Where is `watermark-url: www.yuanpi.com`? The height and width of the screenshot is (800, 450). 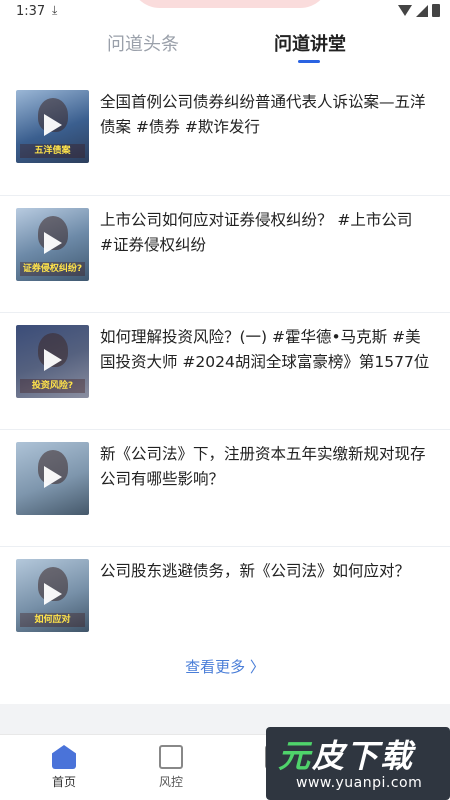
watermark-url: www.yuanpi.com is located at coordinates (359, 783).